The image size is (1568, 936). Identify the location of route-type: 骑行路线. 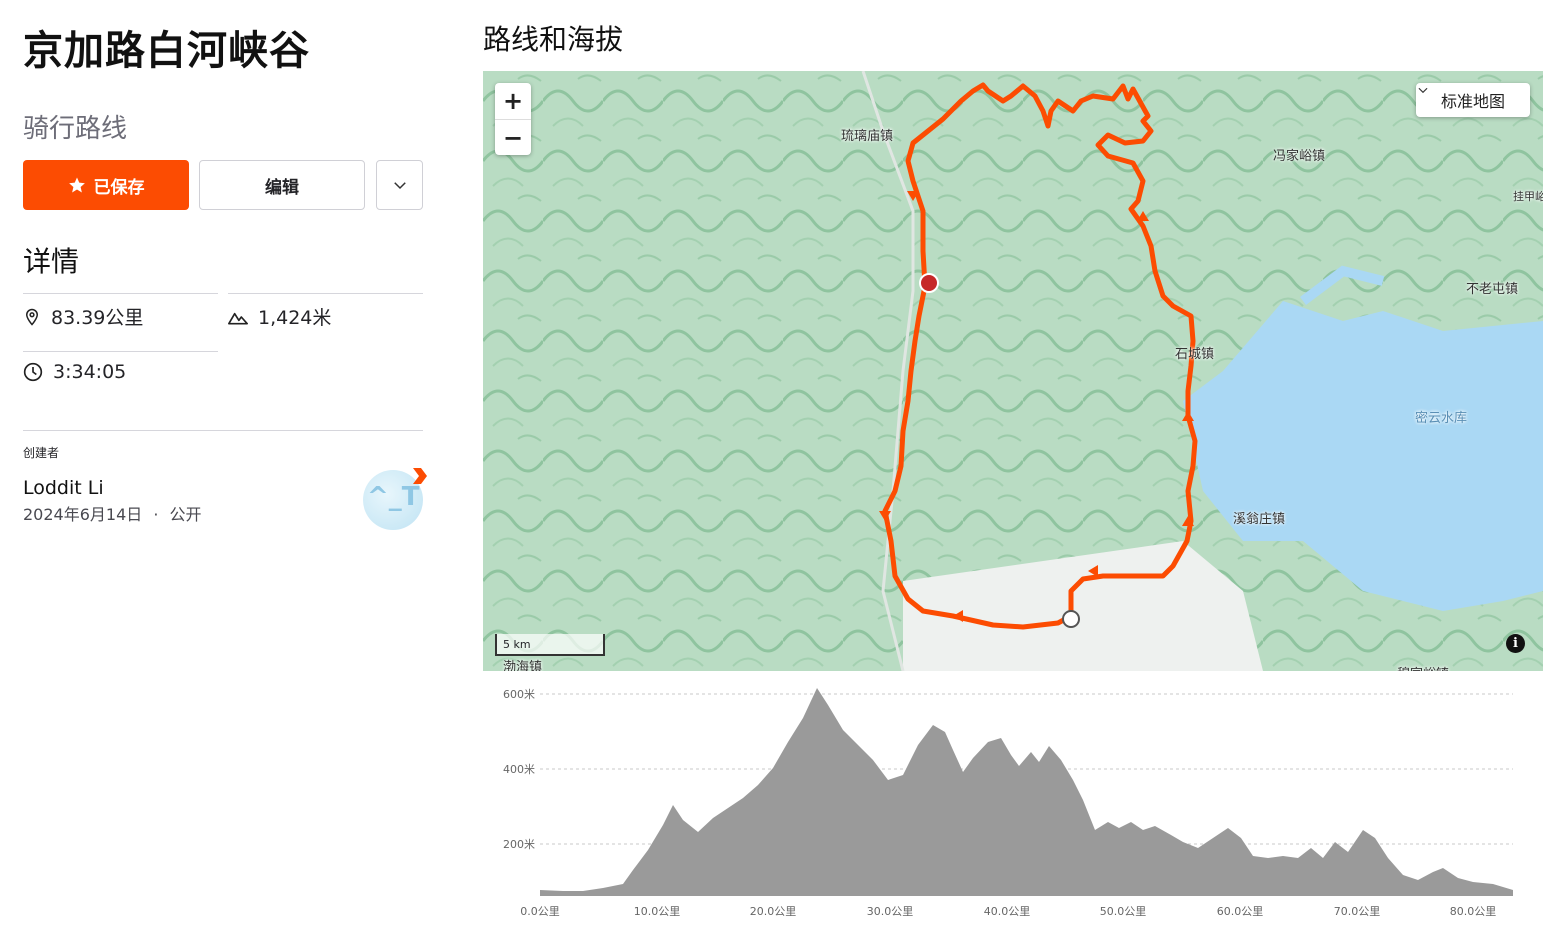
(75, 129).